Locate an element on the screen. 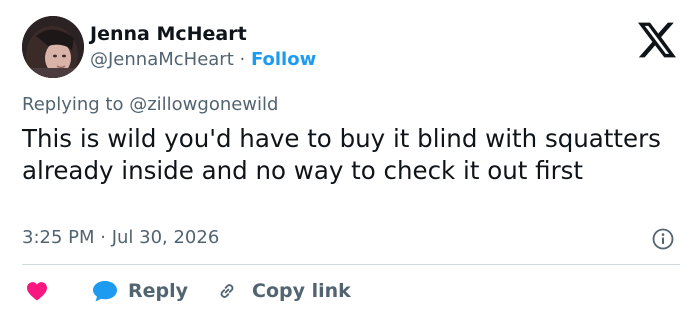 The image size is (700, 318). reply-button: Reply is located at coordinates (140, 291).